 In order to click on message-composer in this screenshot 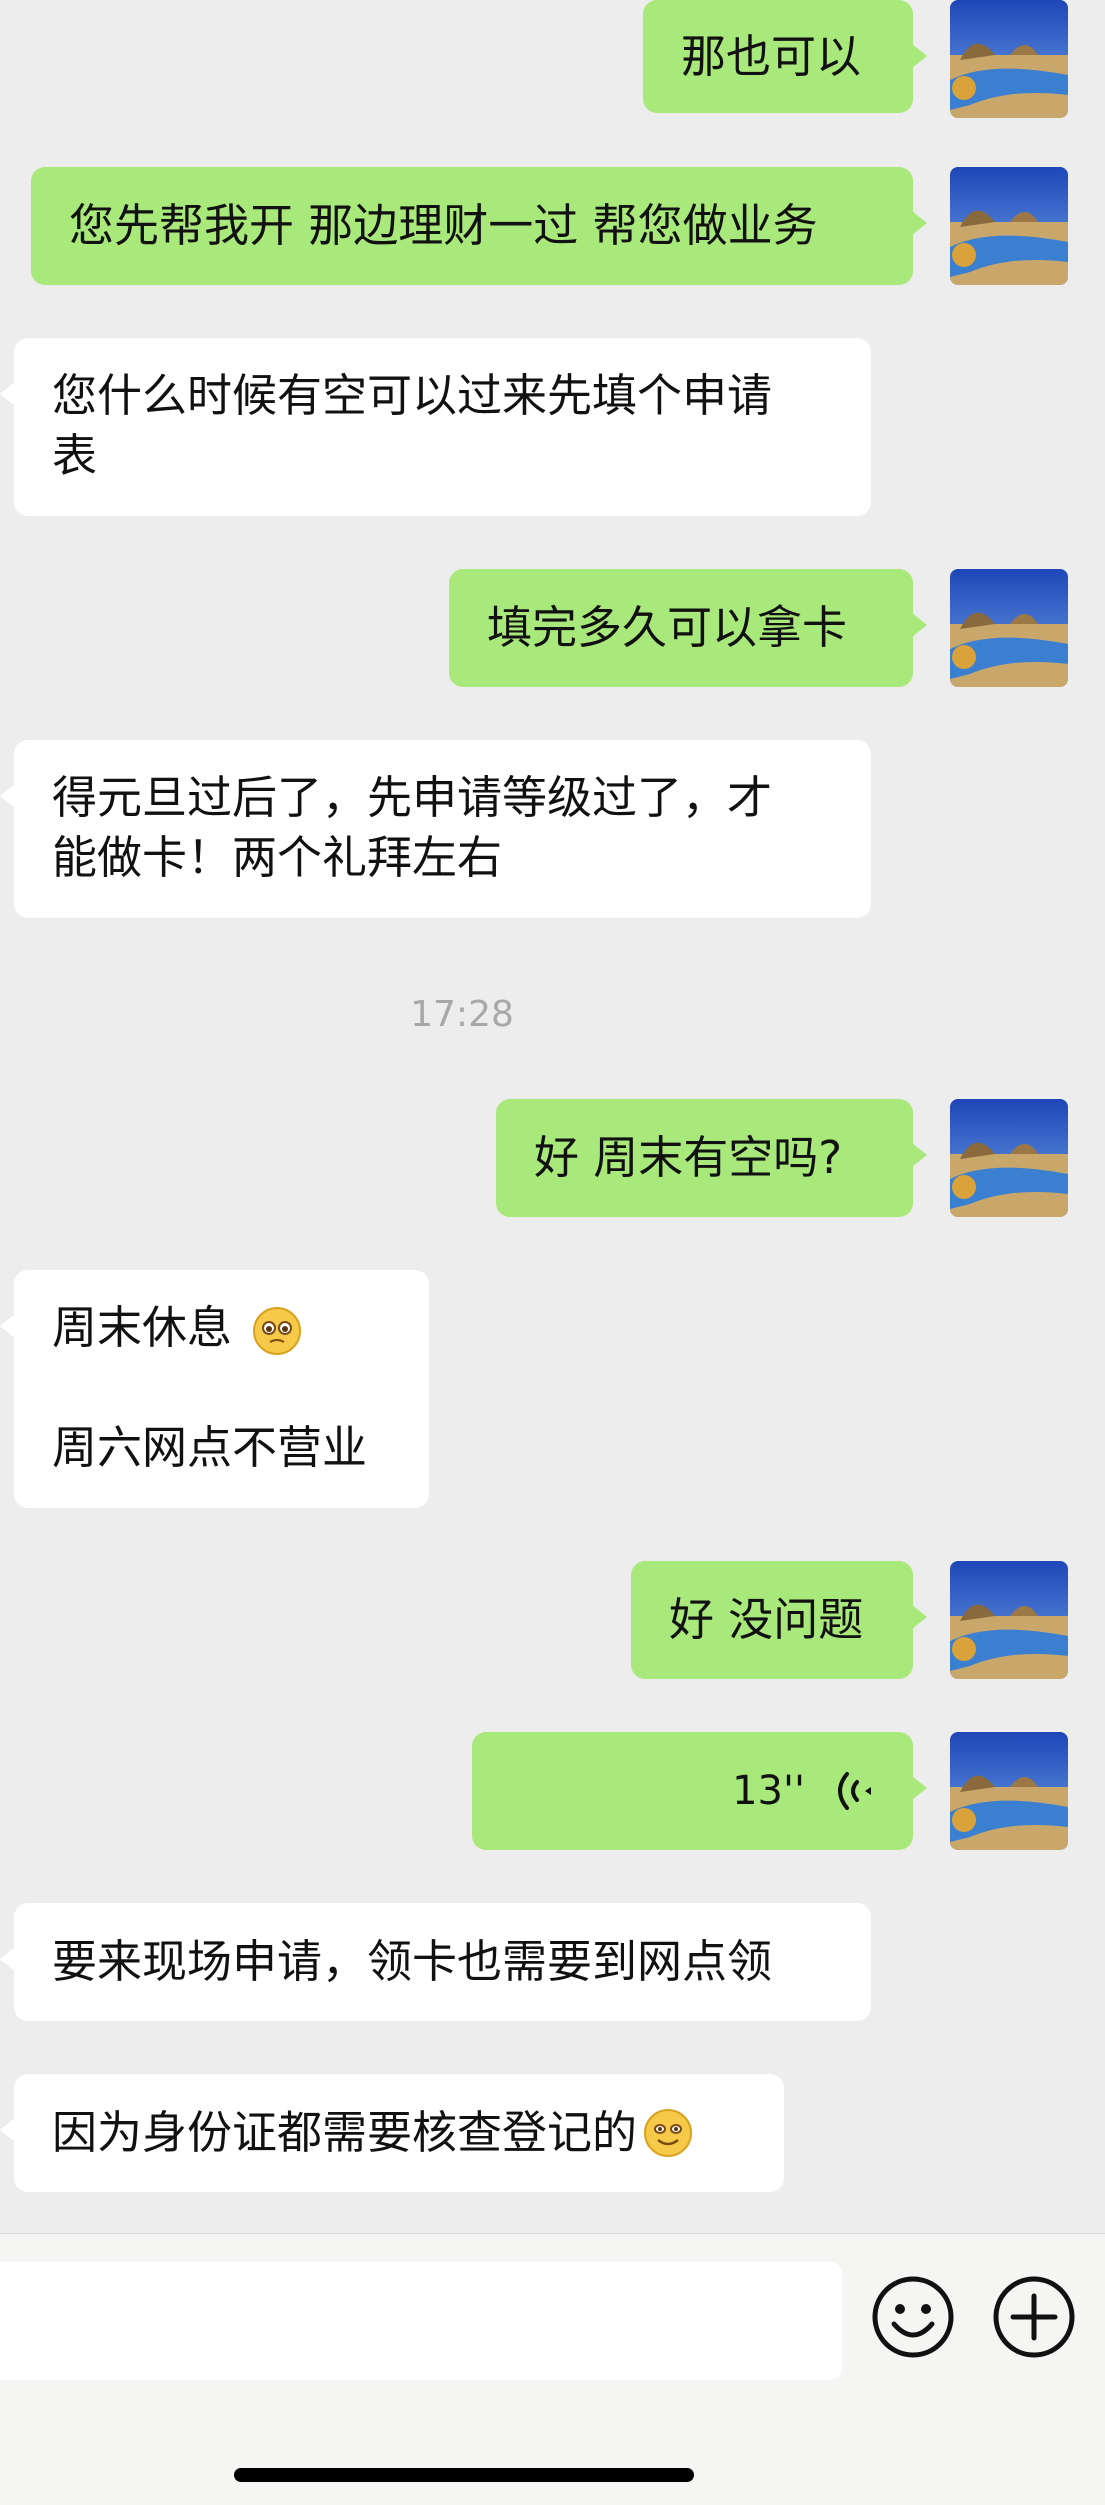, I will do `click(552, 2369)`.